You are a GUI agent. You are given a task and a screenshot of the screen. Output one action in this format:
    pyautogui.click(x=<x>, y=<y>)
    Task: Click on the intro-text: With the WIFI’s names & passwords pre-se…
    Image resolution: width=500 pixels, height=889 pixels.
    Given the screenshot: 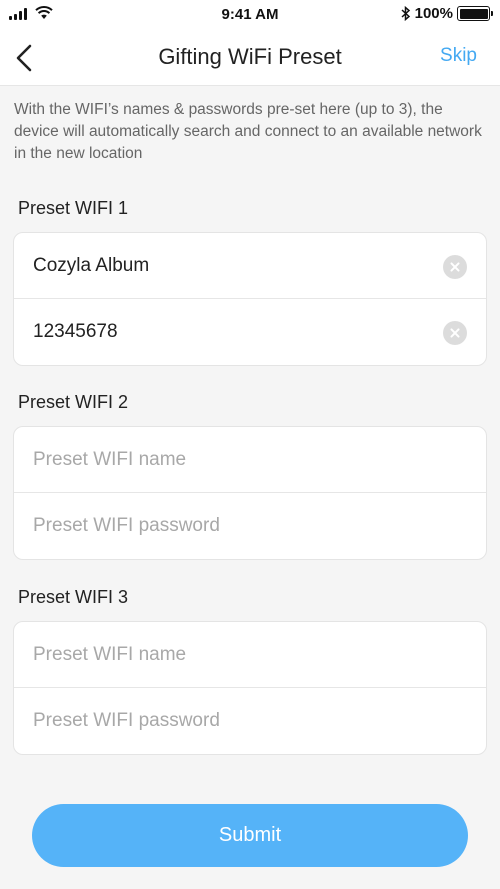 What is the action you would take?
    pyautogui.click(x=248, y=131)
    